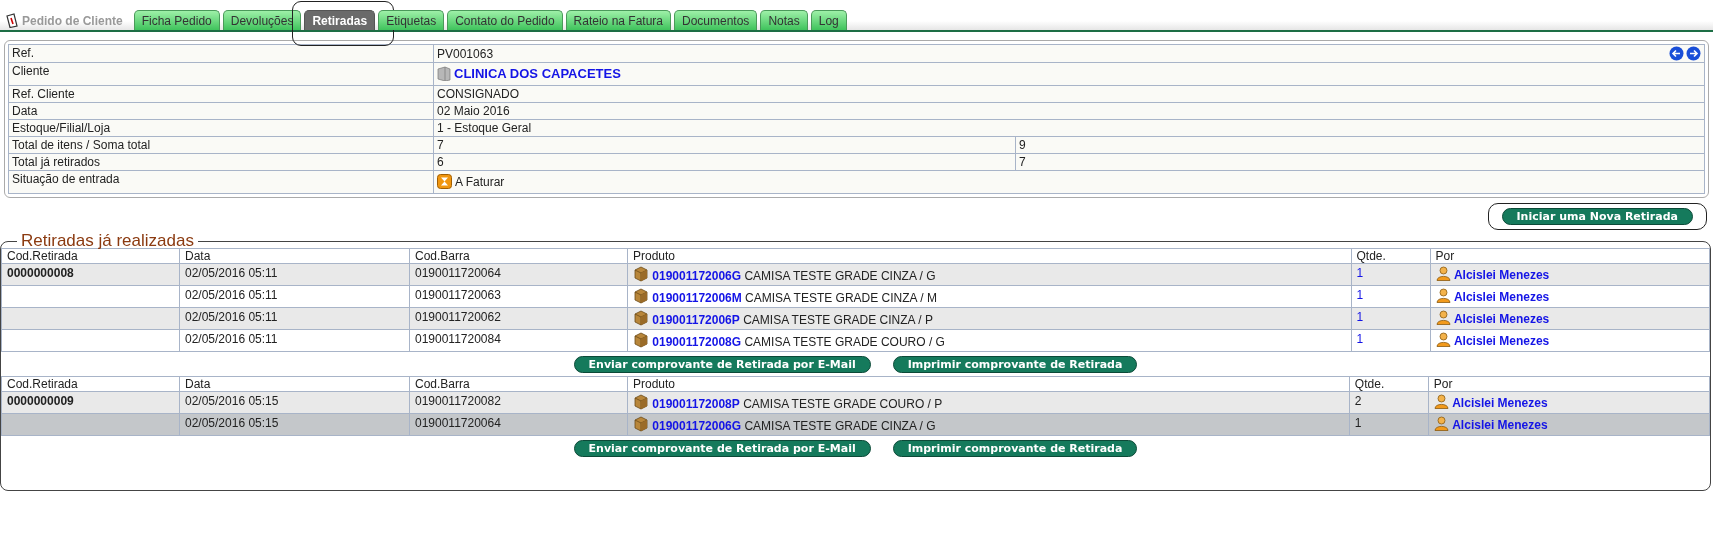 The height and width of the screenshot is (535, 1713). Describe the element at coordinates (843, 404) in the screenshot. I see `product-name: CAMISA TESTE GRADE COURO / P` at that location.